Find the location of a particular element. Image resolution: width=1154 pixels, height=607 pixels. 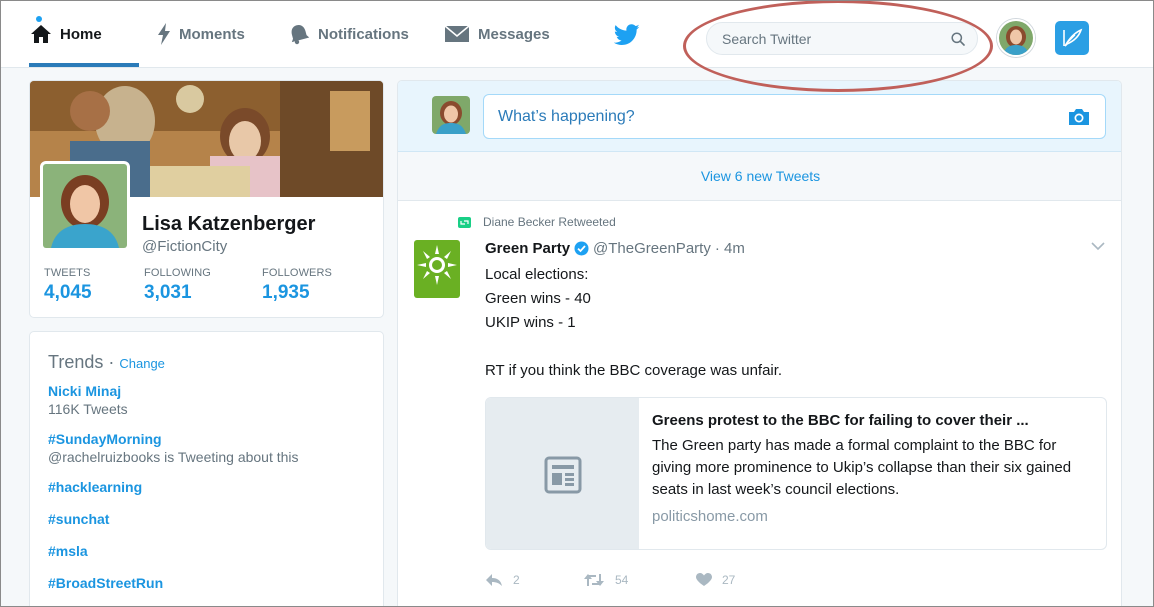

profile-photo-icon is located at coordinates (85, 206).